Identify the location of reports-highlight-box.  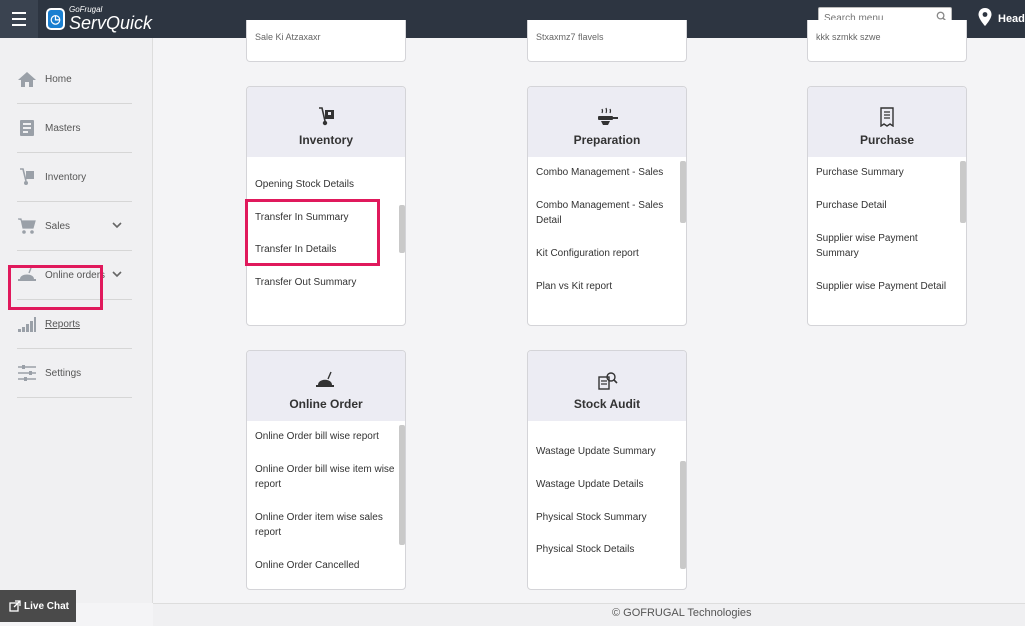
(55, 287).